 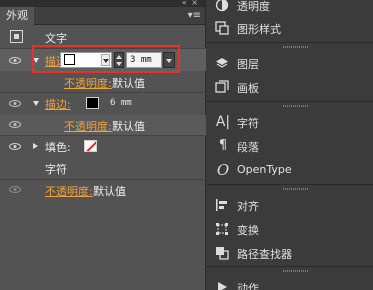 I want to click on object-label: 文字, so click(x=56, y=38).